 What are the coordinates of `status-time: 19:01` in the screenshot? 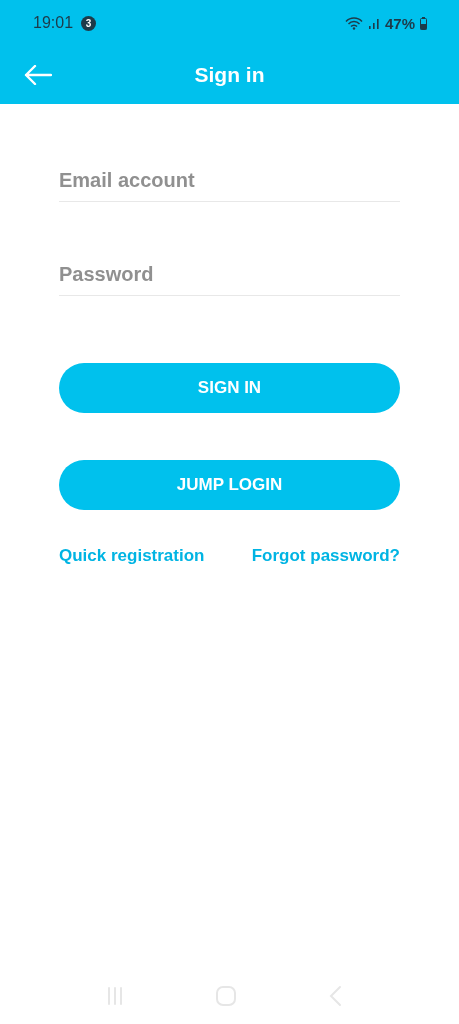 It's located at (53, 23).